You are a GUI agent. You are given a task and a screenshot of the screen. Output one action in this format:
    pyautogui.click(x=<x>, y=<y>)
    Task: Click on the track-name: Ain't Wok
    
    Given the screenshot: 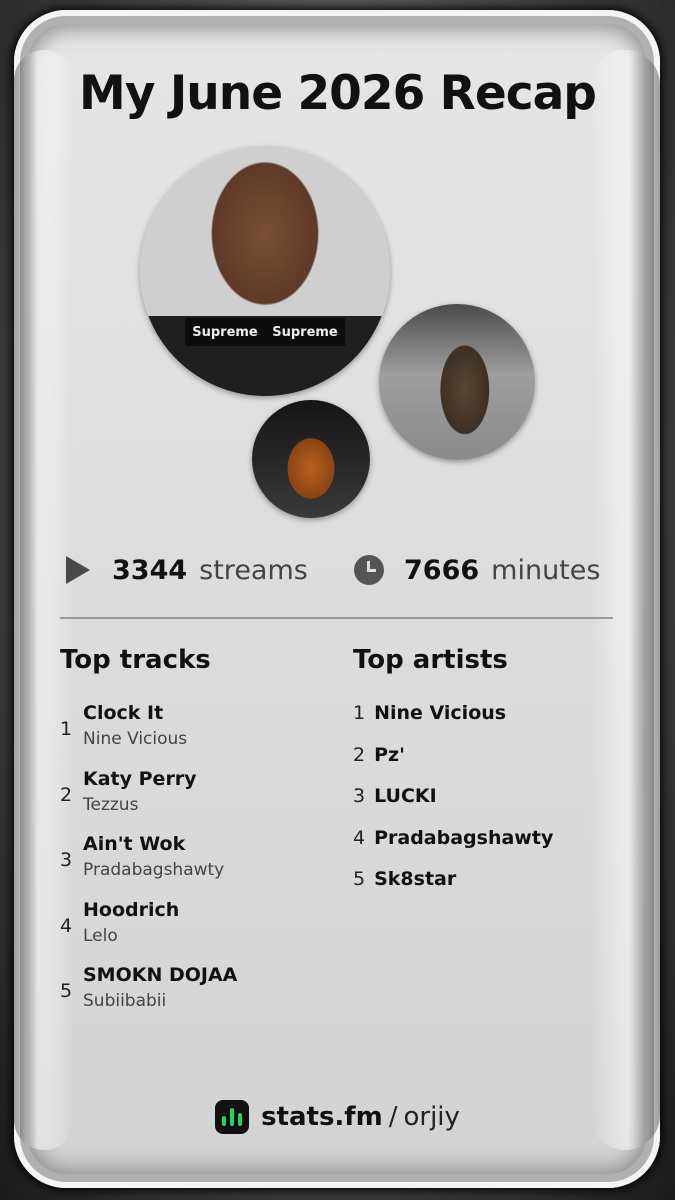 What is the action you would take?
    pyautogui.click(x=134, y=844)
    